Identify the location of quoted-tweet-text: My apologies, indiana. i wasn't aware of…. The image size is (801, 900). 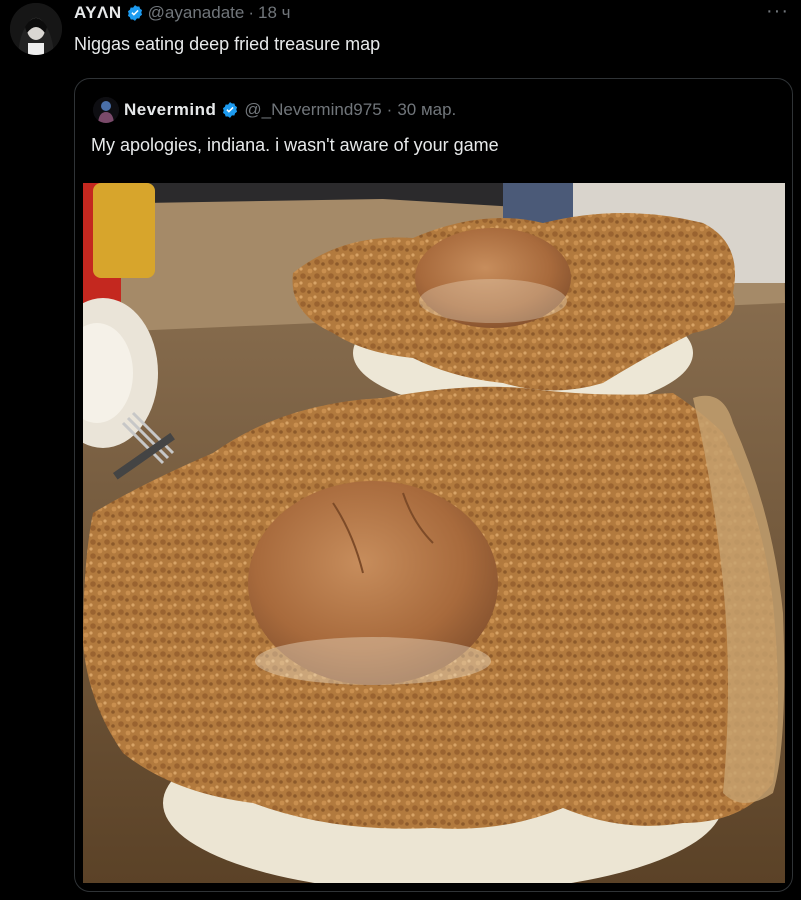
(295, 145).